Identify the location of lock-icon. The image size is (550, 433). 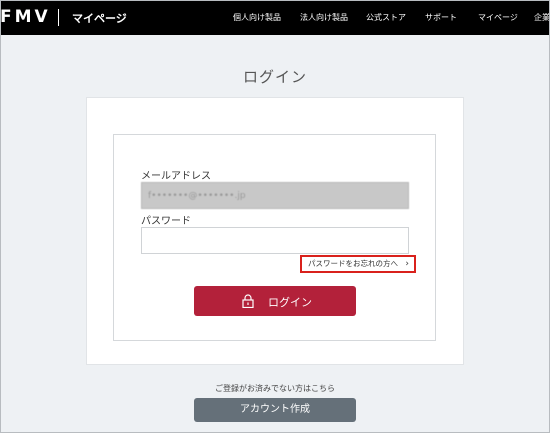
(248, 301).